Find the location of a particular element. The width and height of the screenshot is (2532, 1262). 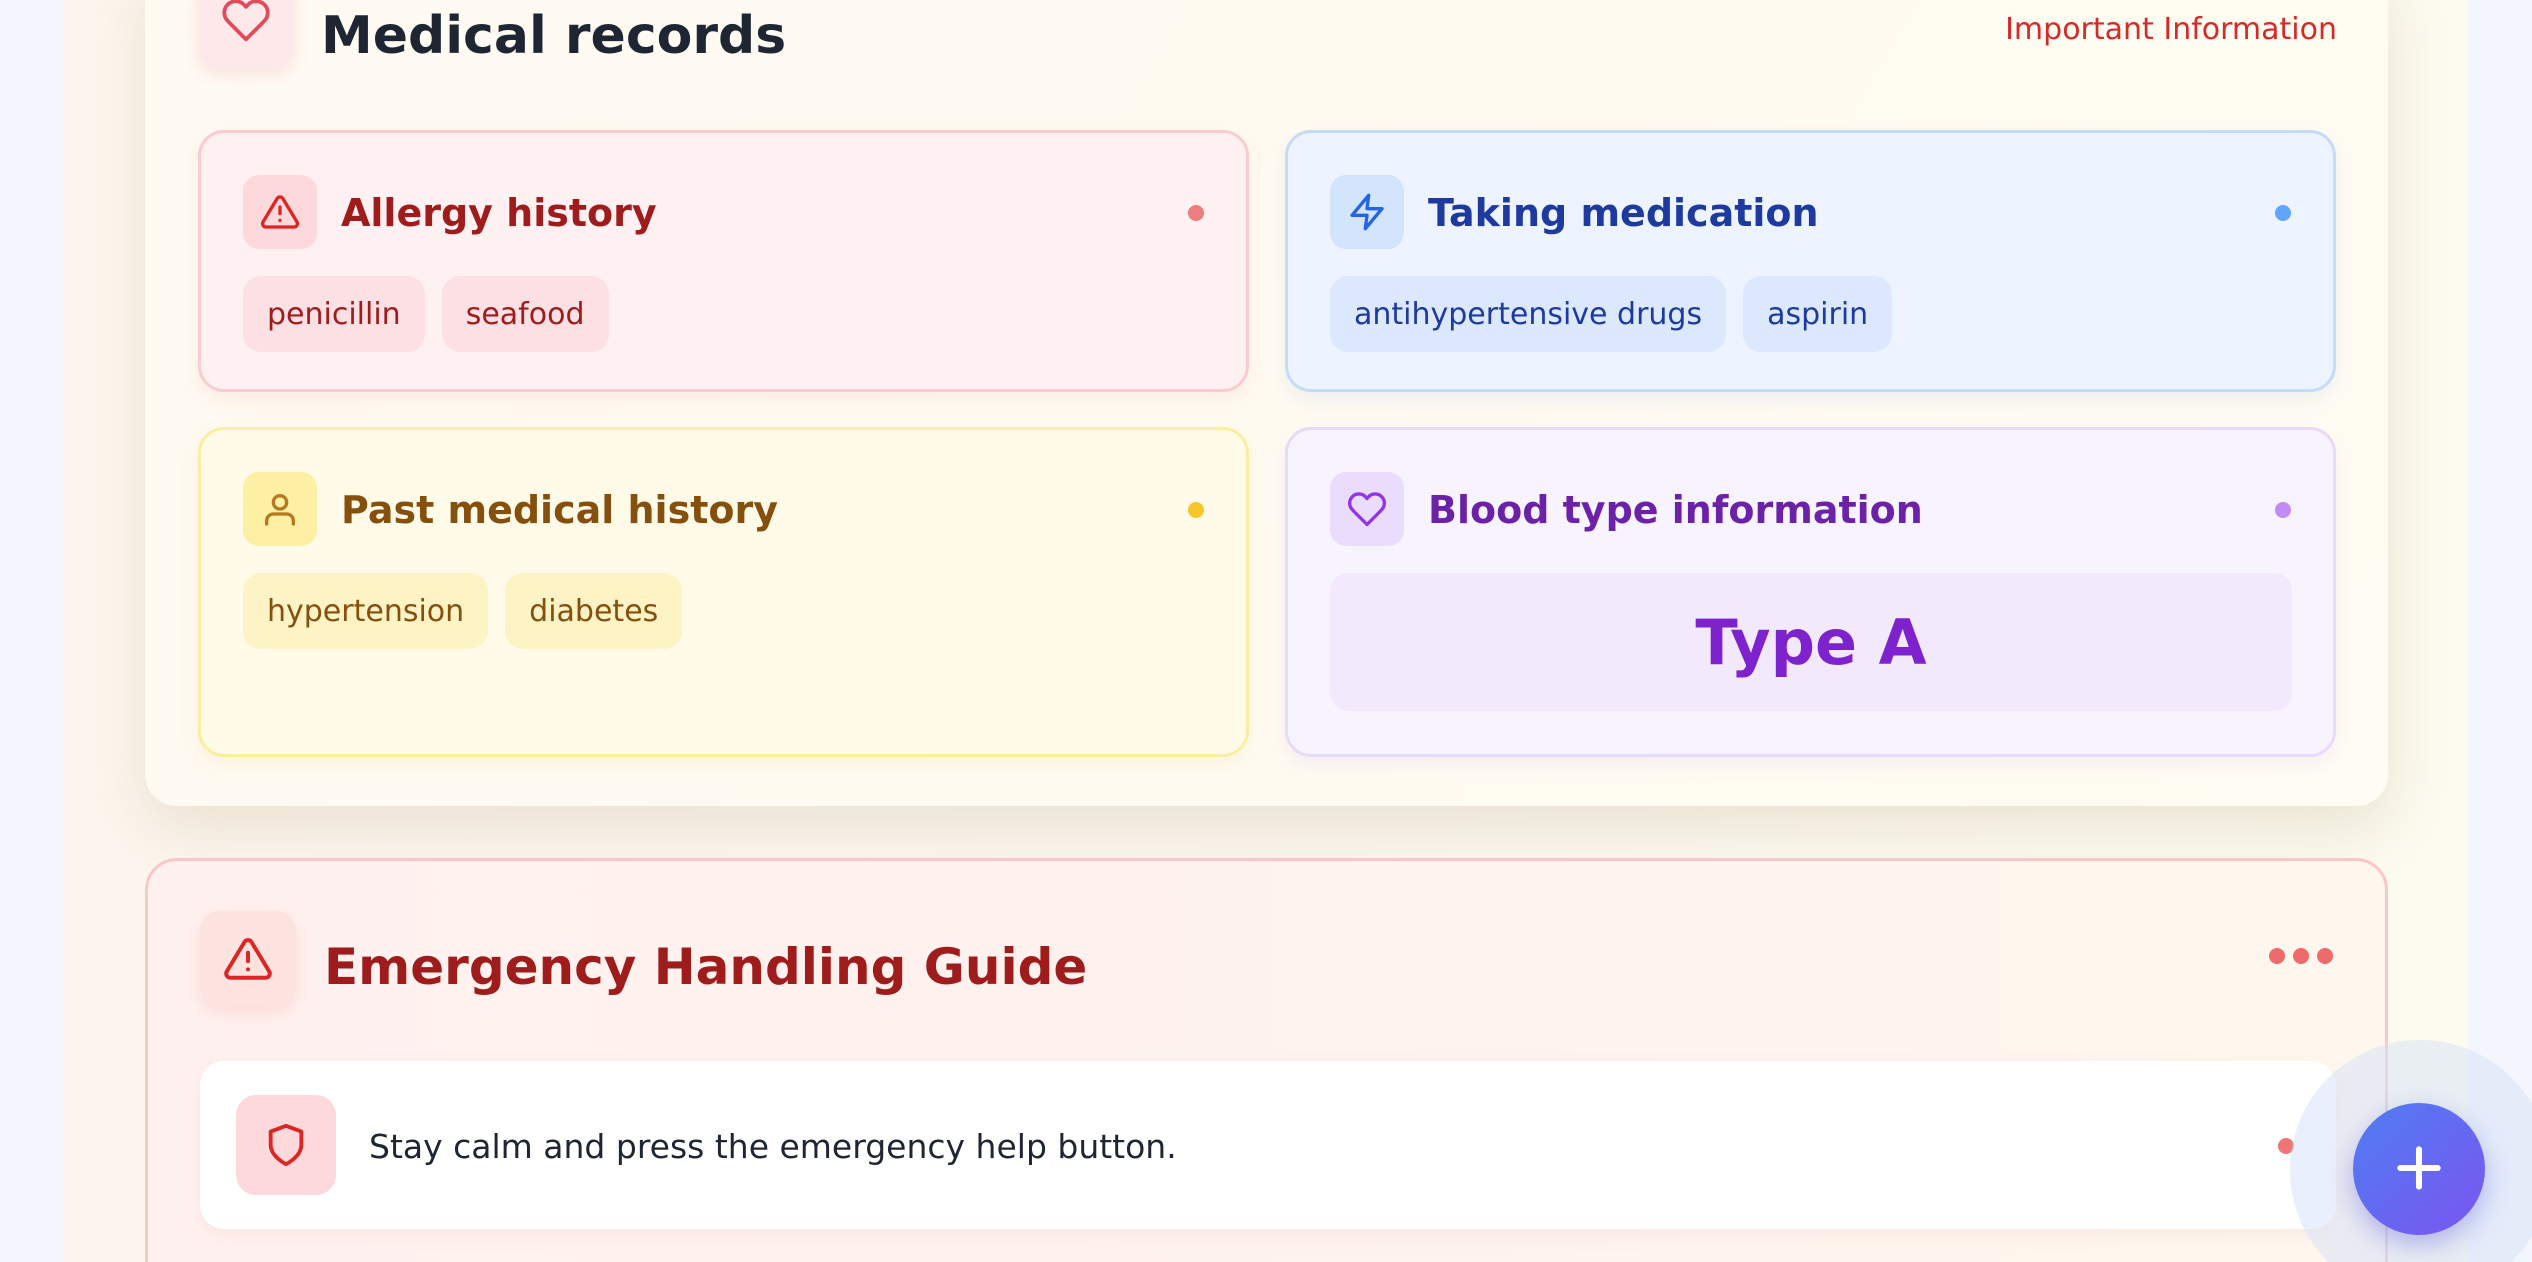

allergy-tag-list: penicillin seafood is located at coordinates (426, 314).